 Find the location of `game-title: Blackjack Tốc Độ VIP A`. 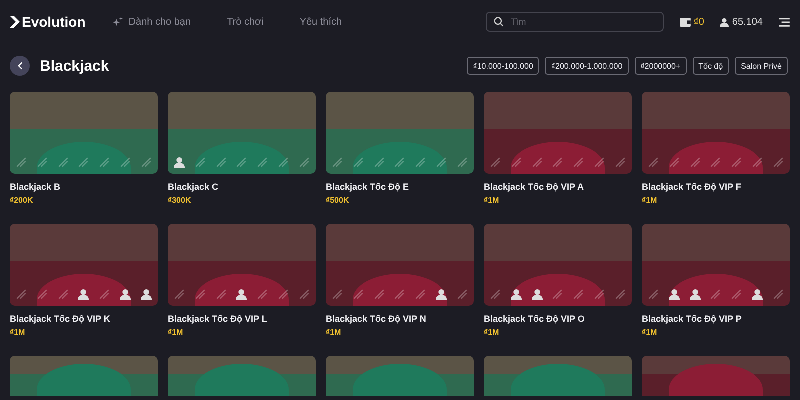

game-title: Blackjack Tốc Độ VIP A is located at coordinates (558, 187).